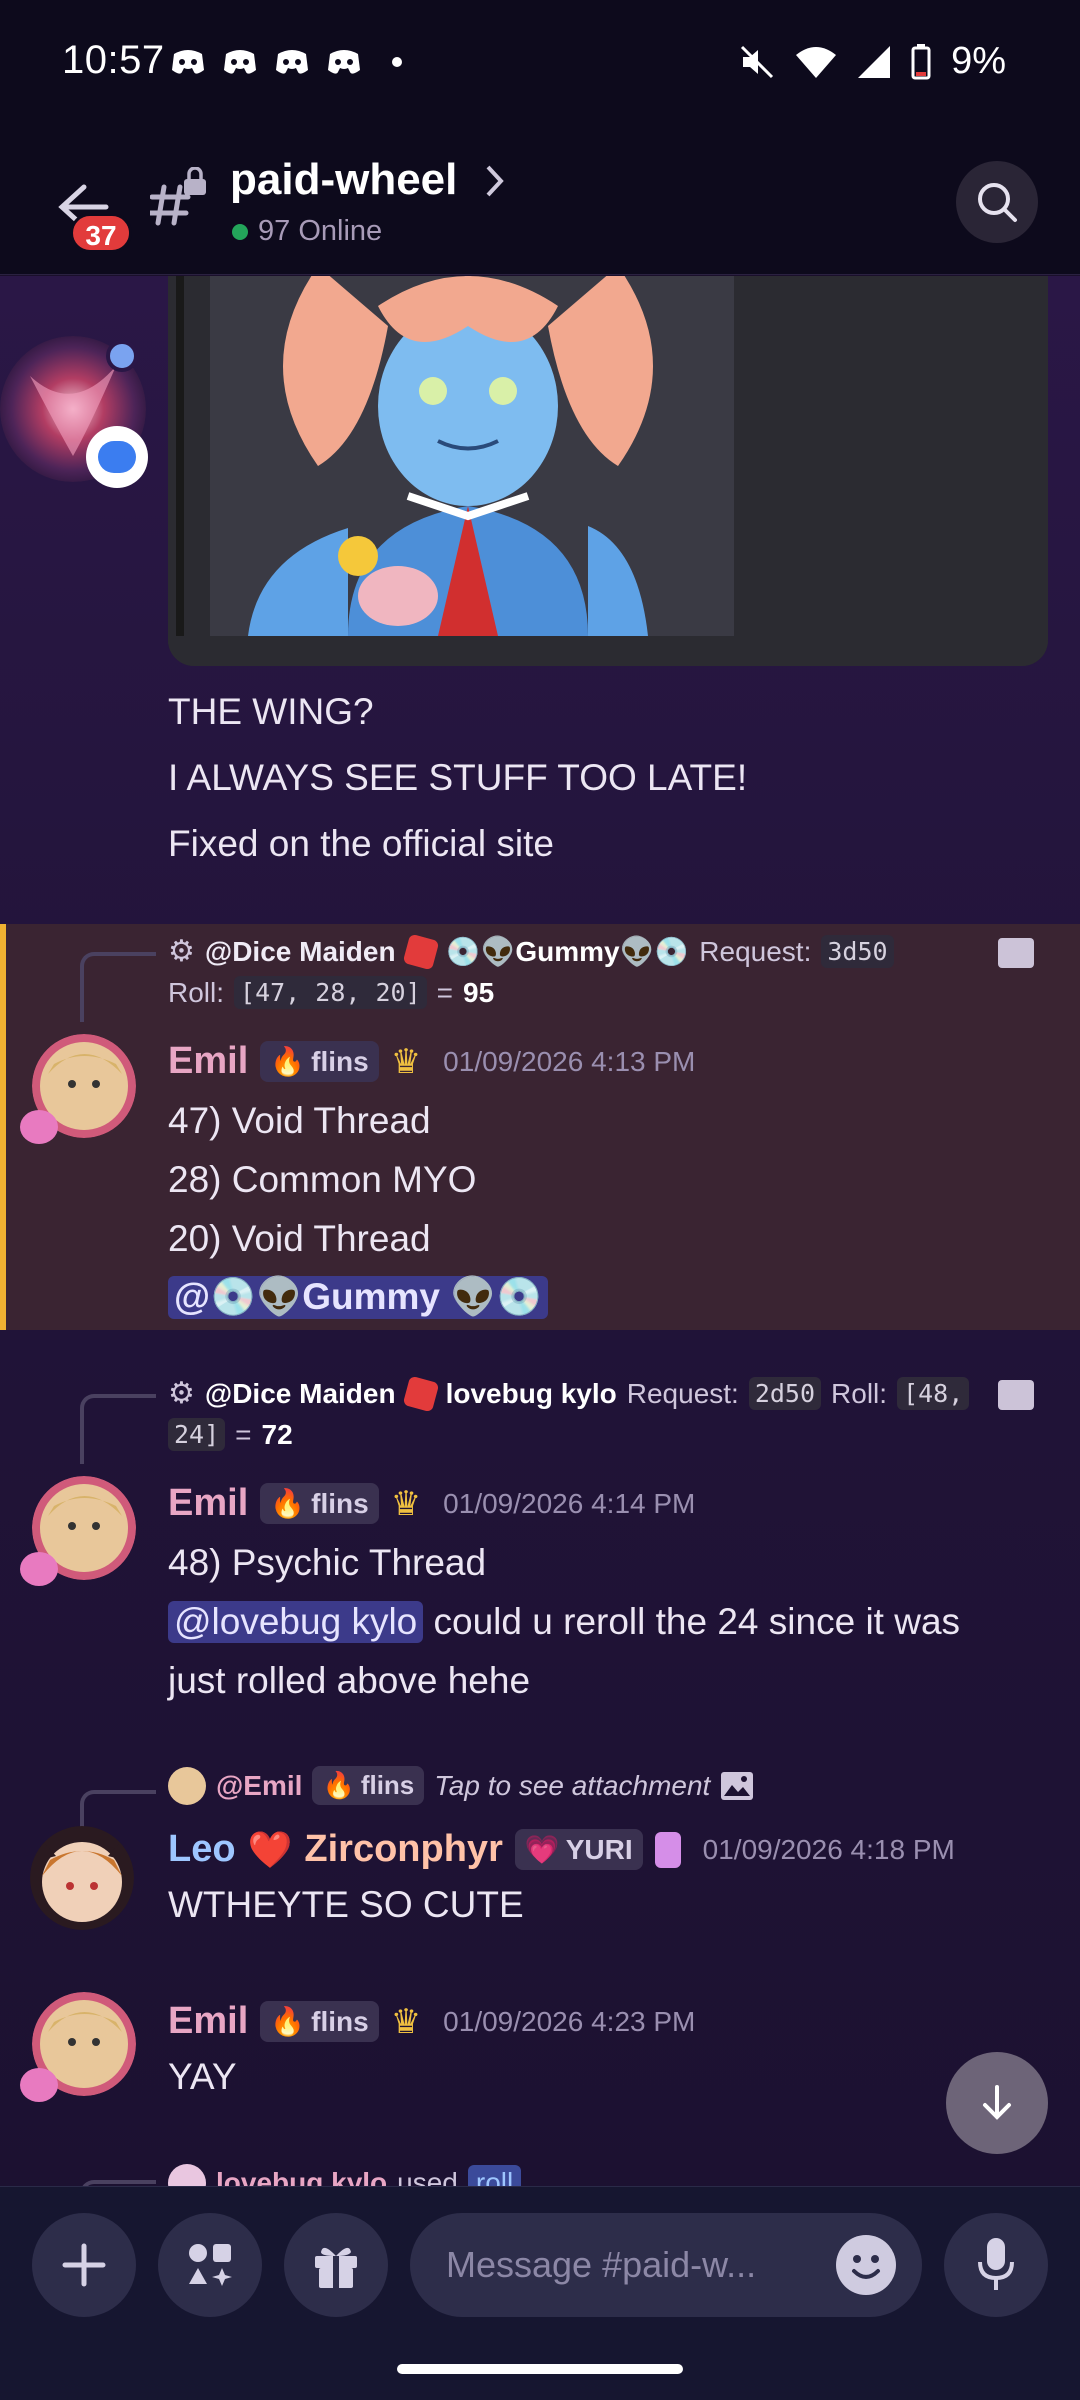 Image resolution: width=1080 pixels, height=2400 pixels. Describe the element at coordinates (540, 2057) in the screenshot. I see `message: Emil 🔥 flins ♛ 01/09/2026 4:23 PM YAY` at that location.